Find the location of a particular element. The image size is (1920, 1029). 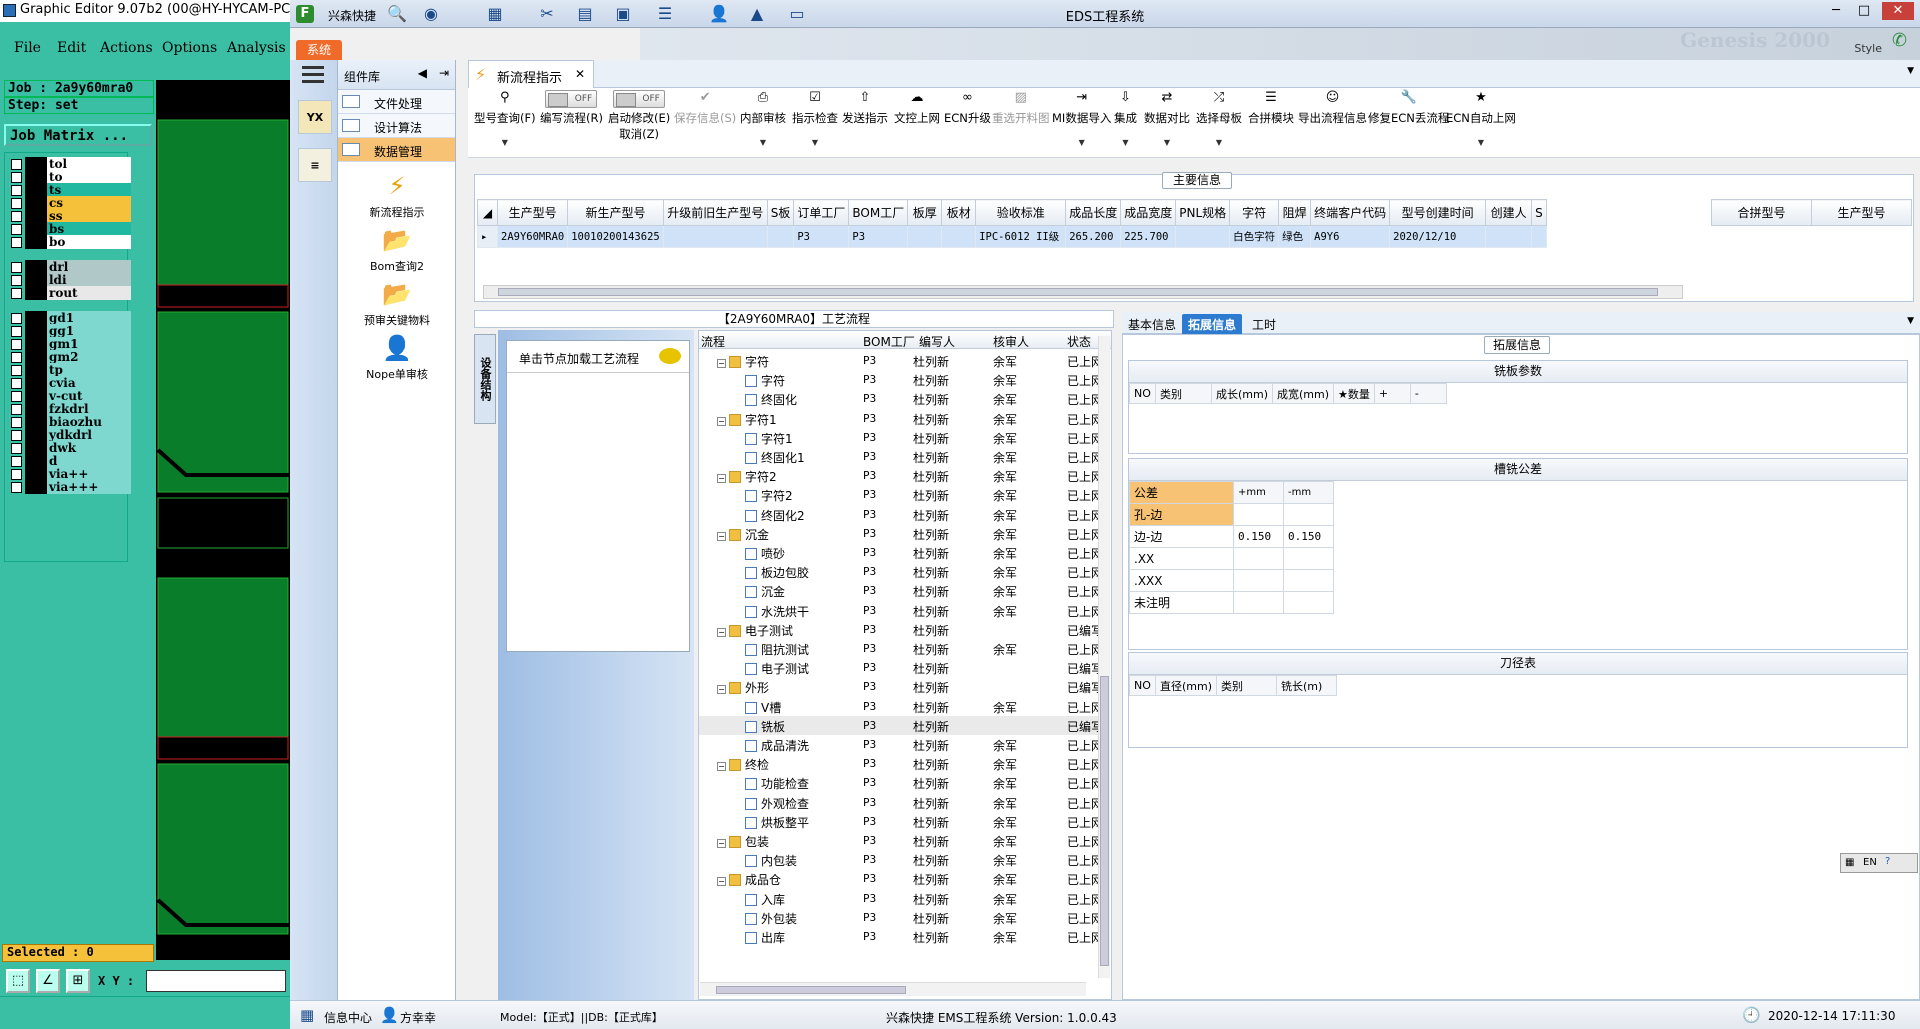

toolbar-button: ⎙ 内部审核 ▼ is located at coordinates (763, 118).